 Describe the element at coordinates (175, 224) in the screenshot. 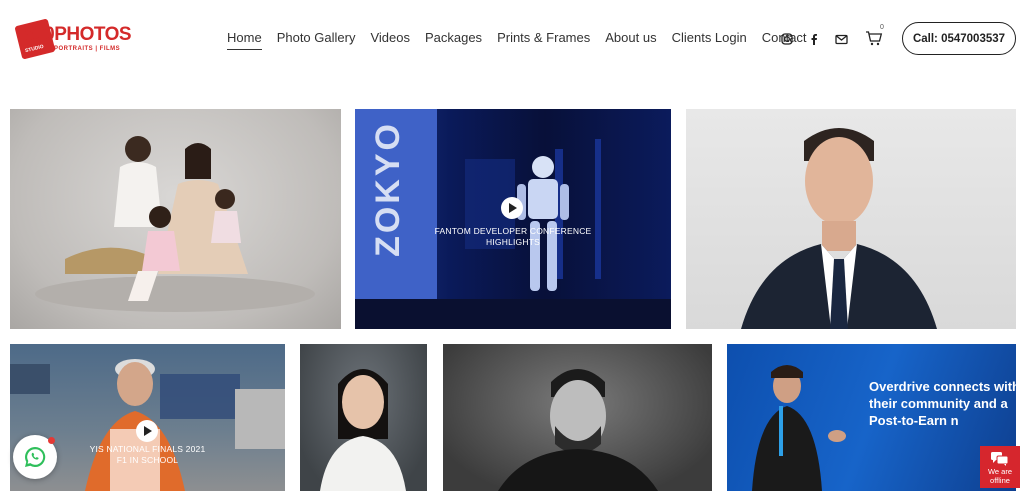

I see `family-photo-illustration` at that location.